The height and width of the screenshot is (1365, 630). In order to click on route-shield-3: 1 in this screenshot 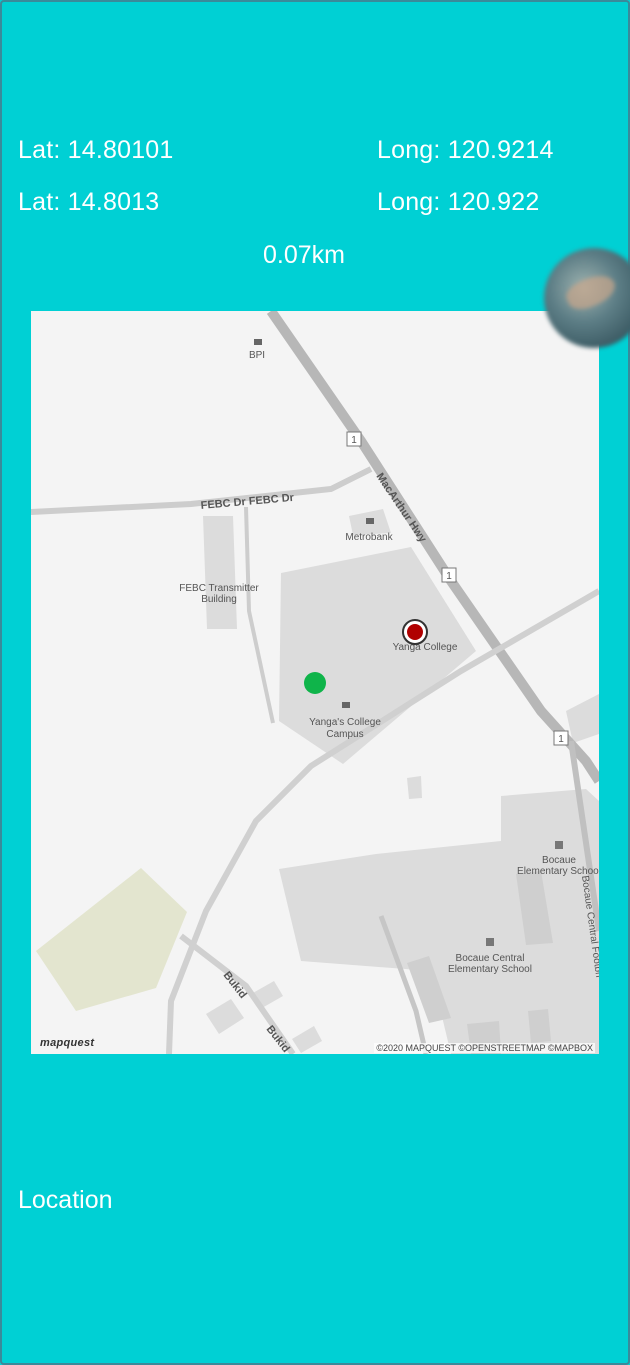, I will do `click(561, 738)`.